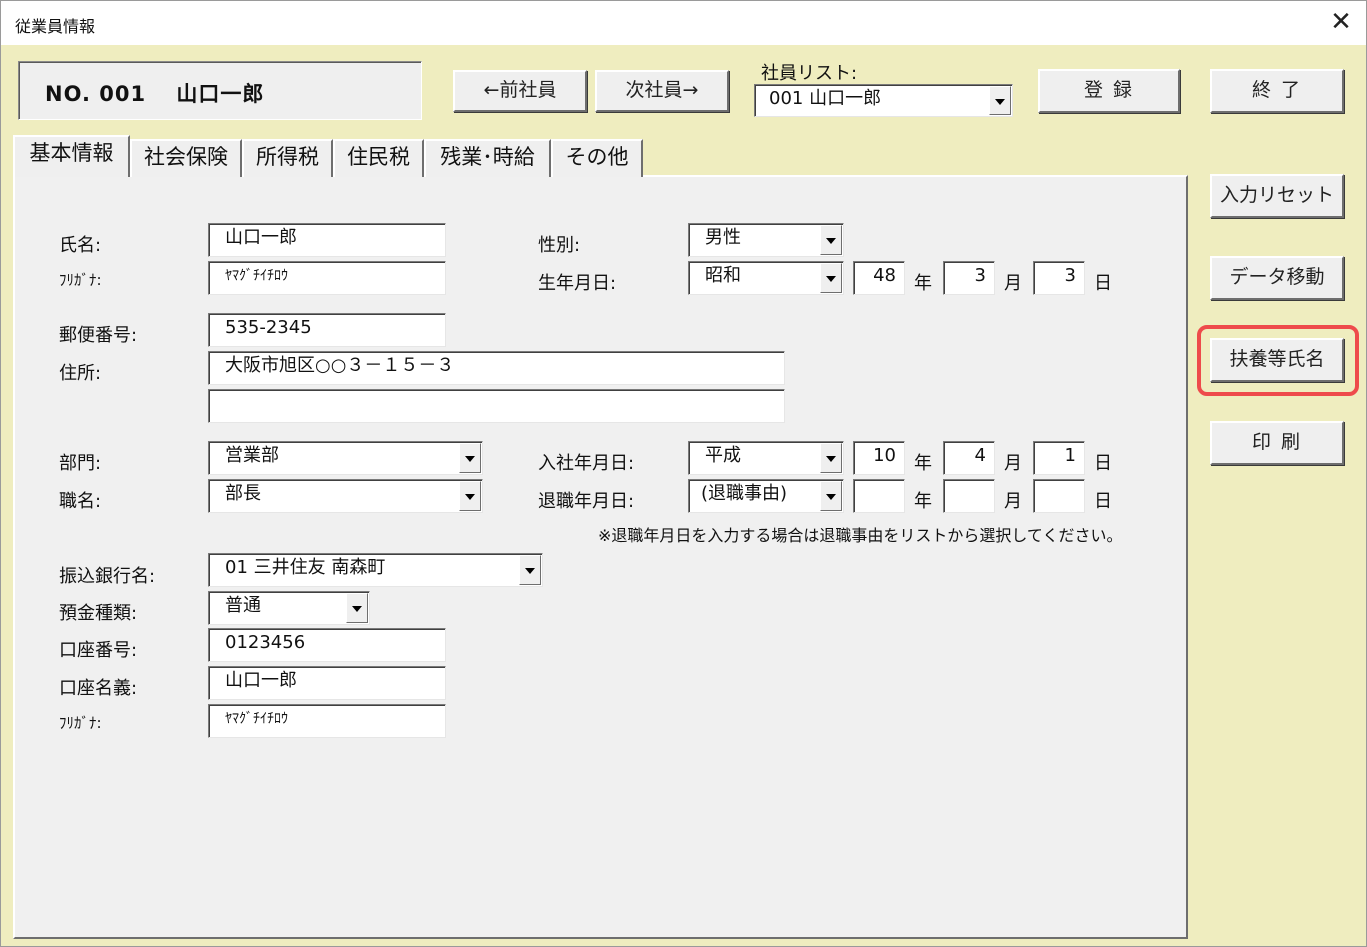 The height and width of the screenshot is (947, 1367). I want to click on birth-month-field: 3, so click(969, 278).